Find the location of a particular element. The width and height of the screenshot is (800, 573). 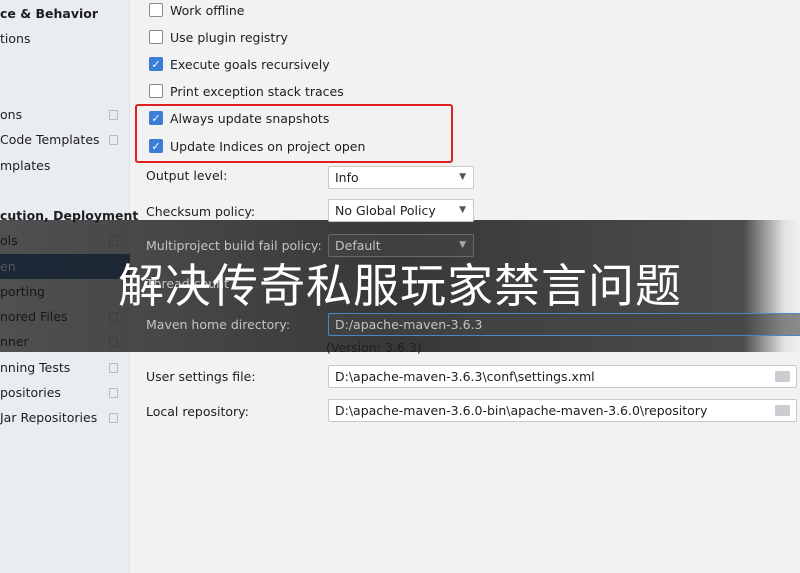

checkbox-option: Use plugin registry is located at coordinates (218, 37).